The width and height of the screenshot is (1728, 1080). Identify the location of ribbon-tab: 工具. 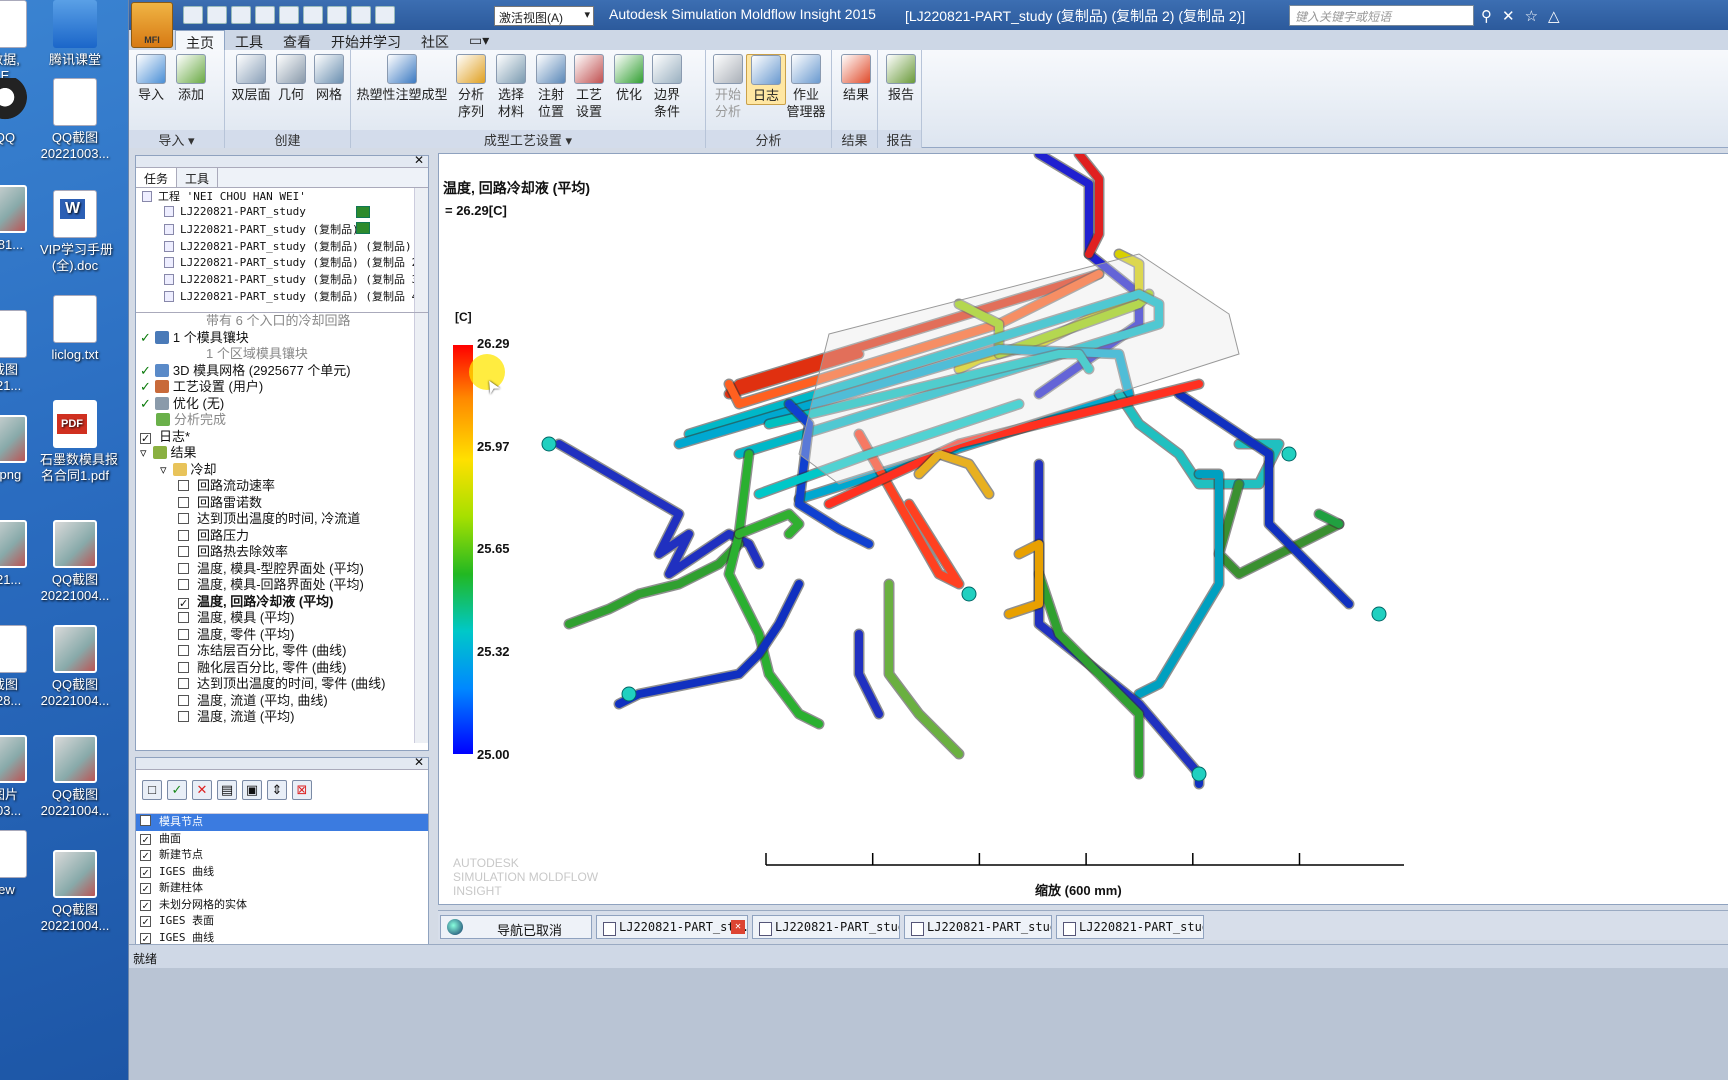
(249, 40).